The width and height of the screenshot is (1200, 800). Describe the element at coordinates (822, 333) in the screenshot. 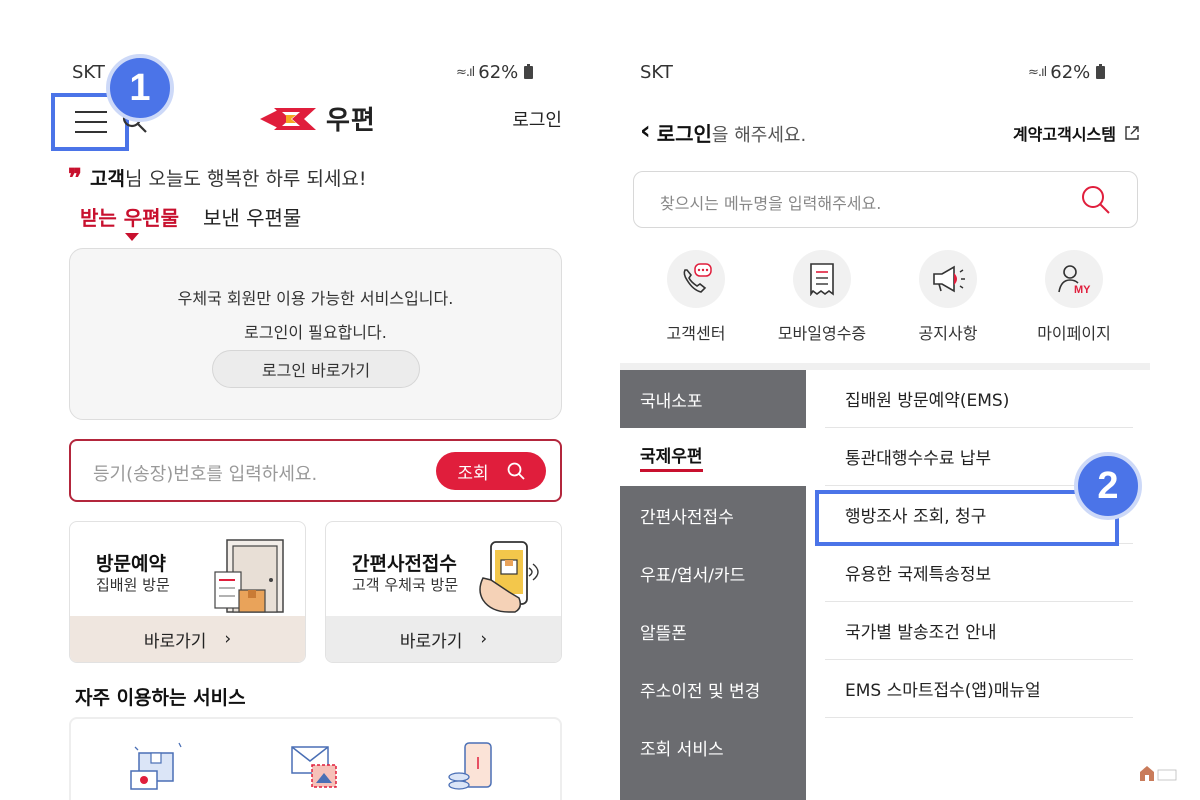

I see `quick-label: 모바일영수증` at that location.